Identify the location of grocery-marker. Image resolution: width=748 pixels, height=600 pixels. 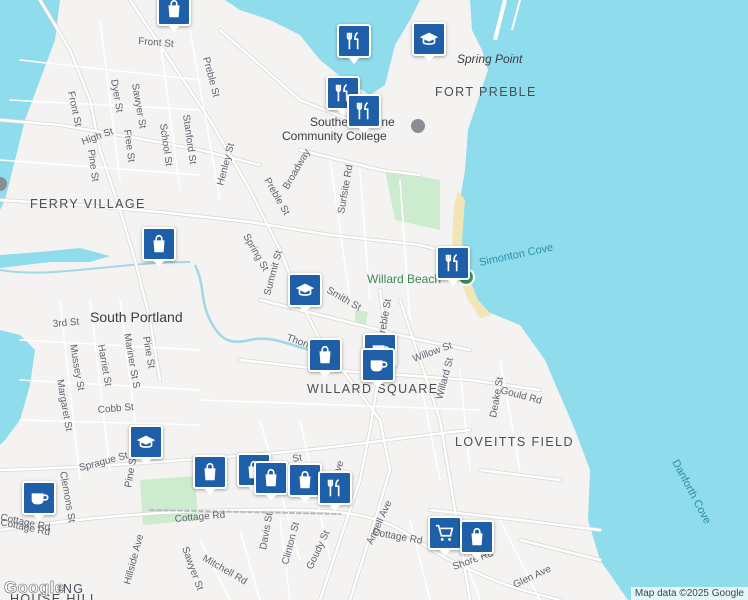
(445, 536).